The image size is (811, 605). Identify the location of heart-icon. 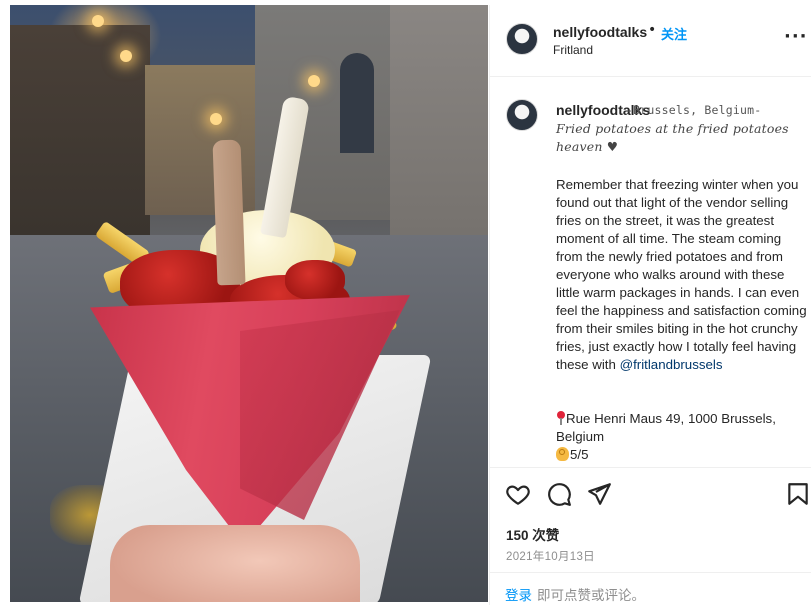
(518, 494).